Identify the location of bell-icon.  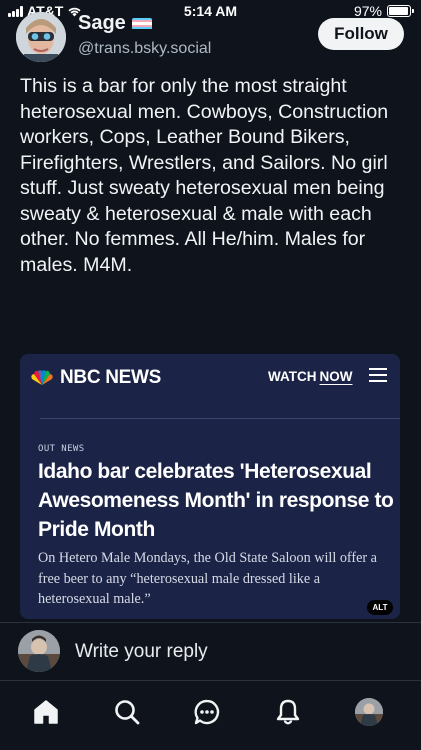
(288, 712).